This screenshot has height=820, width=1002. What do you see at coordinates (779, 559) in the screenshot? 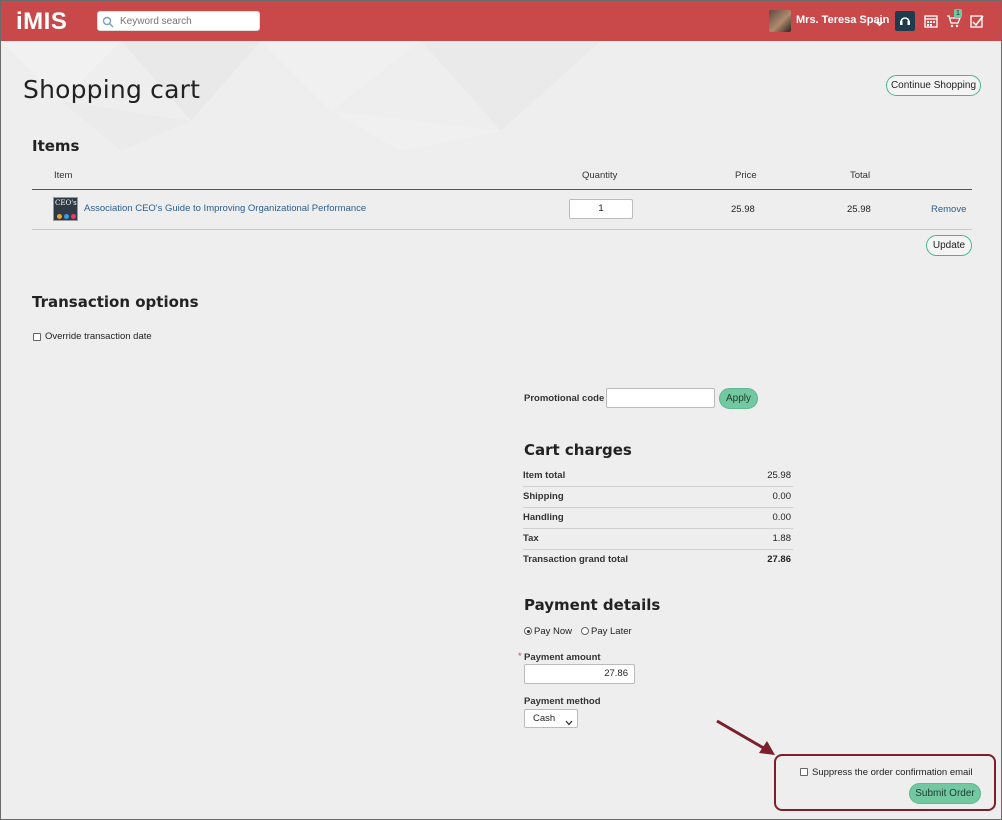
I see `charge-value: 27.86` at bounding box center [779, 559].